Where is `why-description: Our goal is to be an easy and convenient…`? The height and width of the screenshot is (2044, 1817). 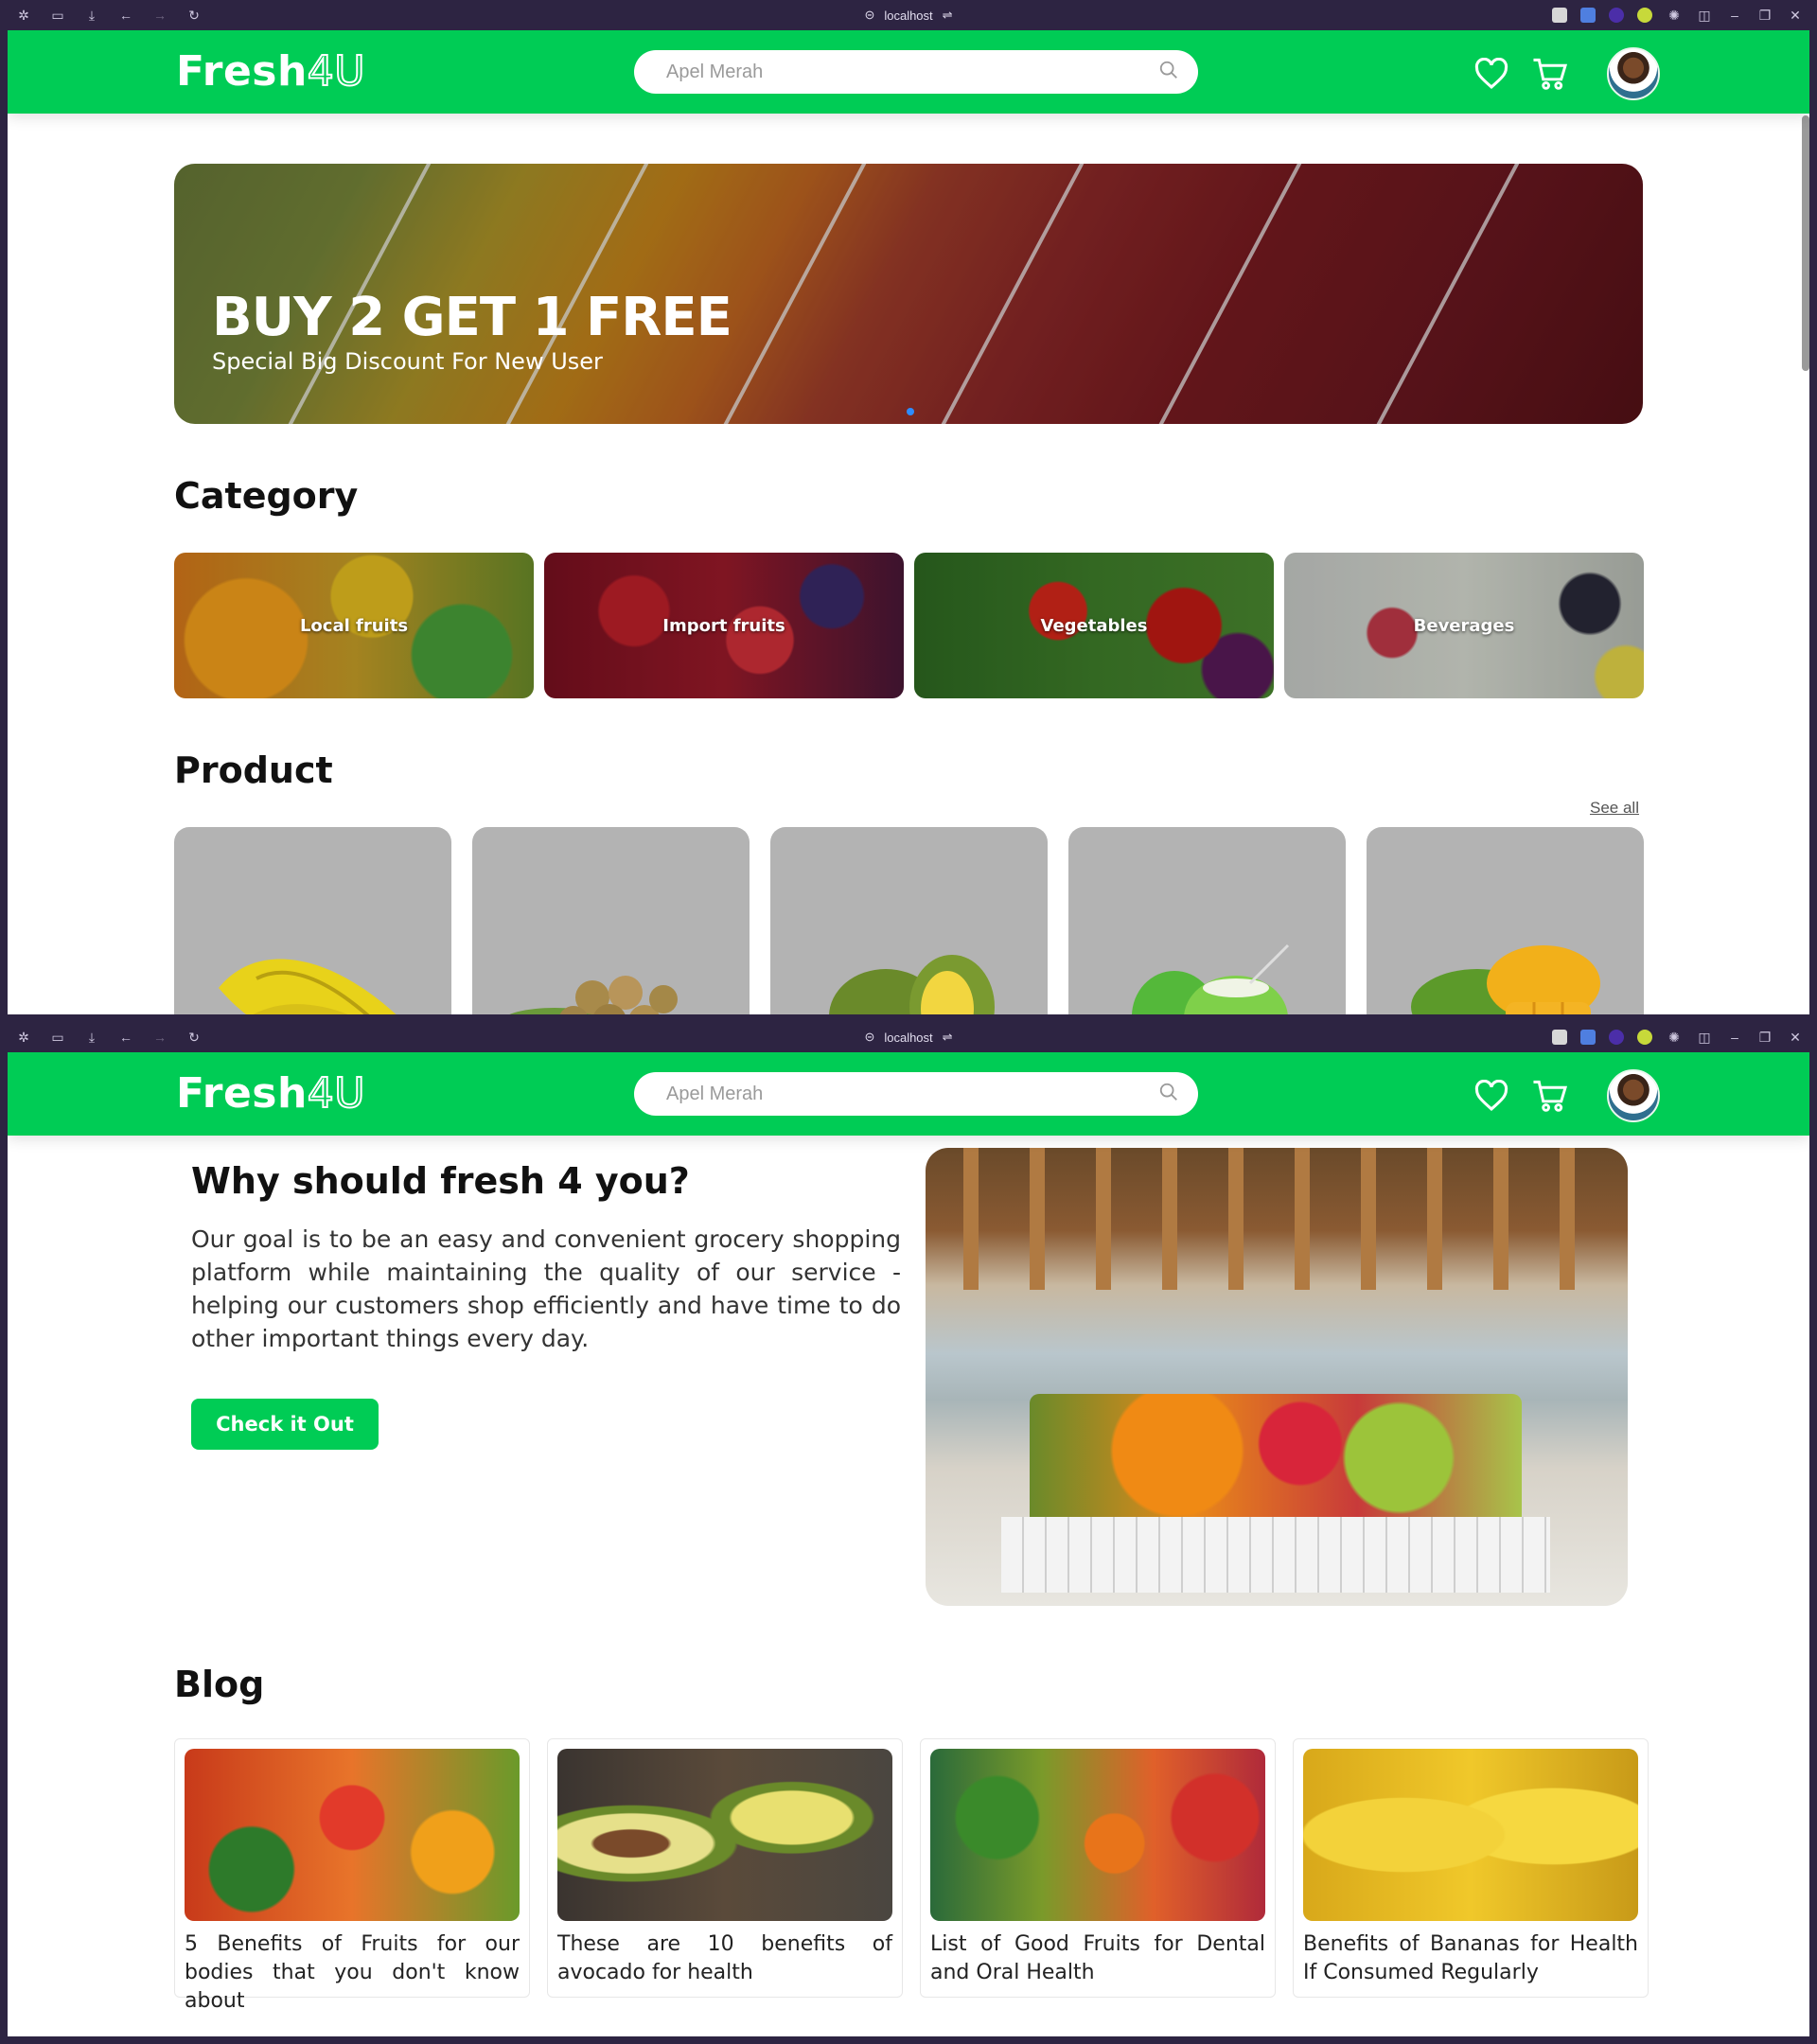 why-description: Our goal is to be an easy and convenient… is located at coordinates (546, 1288).